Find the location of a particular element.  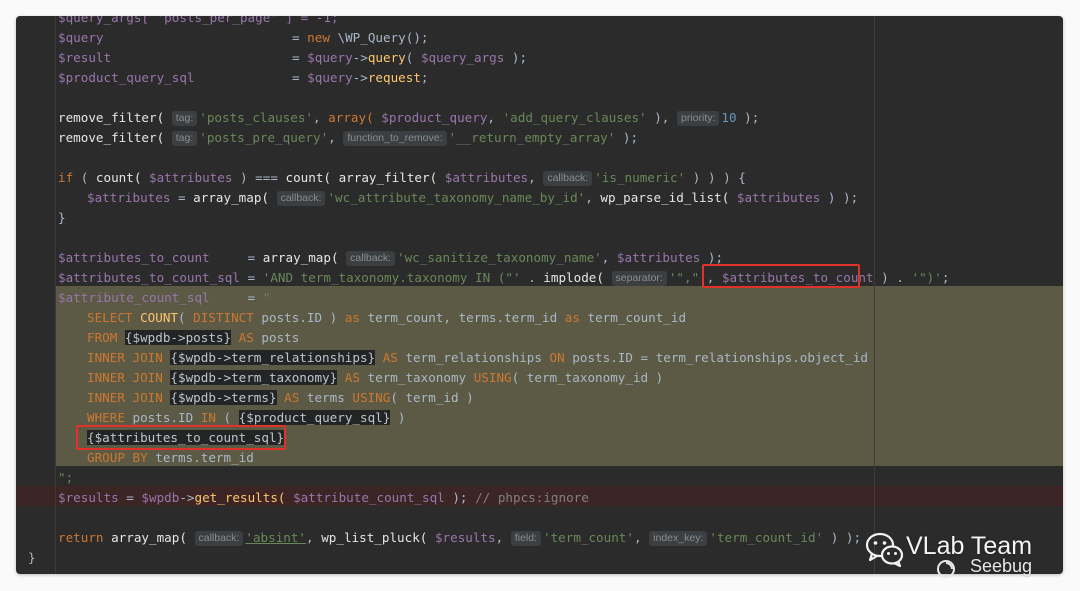

code-token: array_map( is located at coordinates (231, 197).